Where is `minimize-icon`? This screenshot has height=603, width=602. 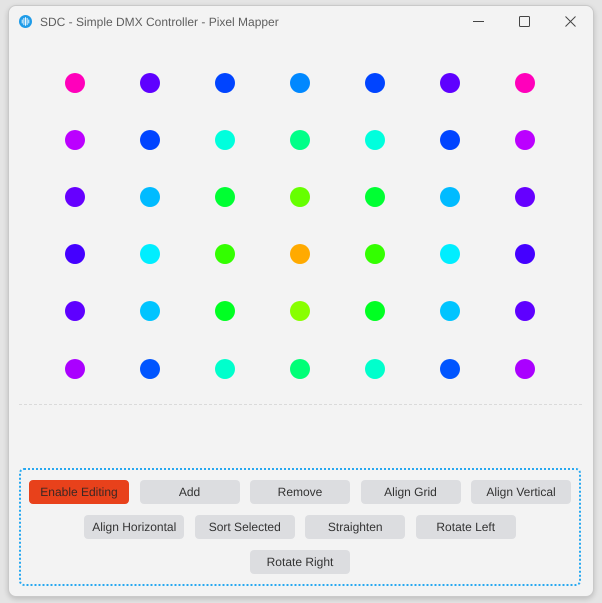 minimize-icon is located at coordinates (478, 21).